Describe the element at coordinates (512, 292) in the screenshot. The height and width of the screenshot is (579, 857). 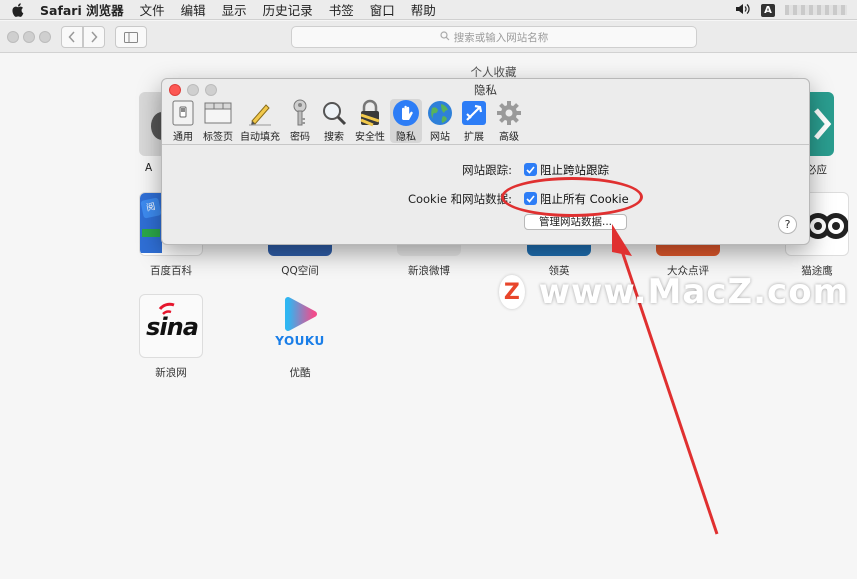
I see `watermark-logo-icon: Z` at that location.